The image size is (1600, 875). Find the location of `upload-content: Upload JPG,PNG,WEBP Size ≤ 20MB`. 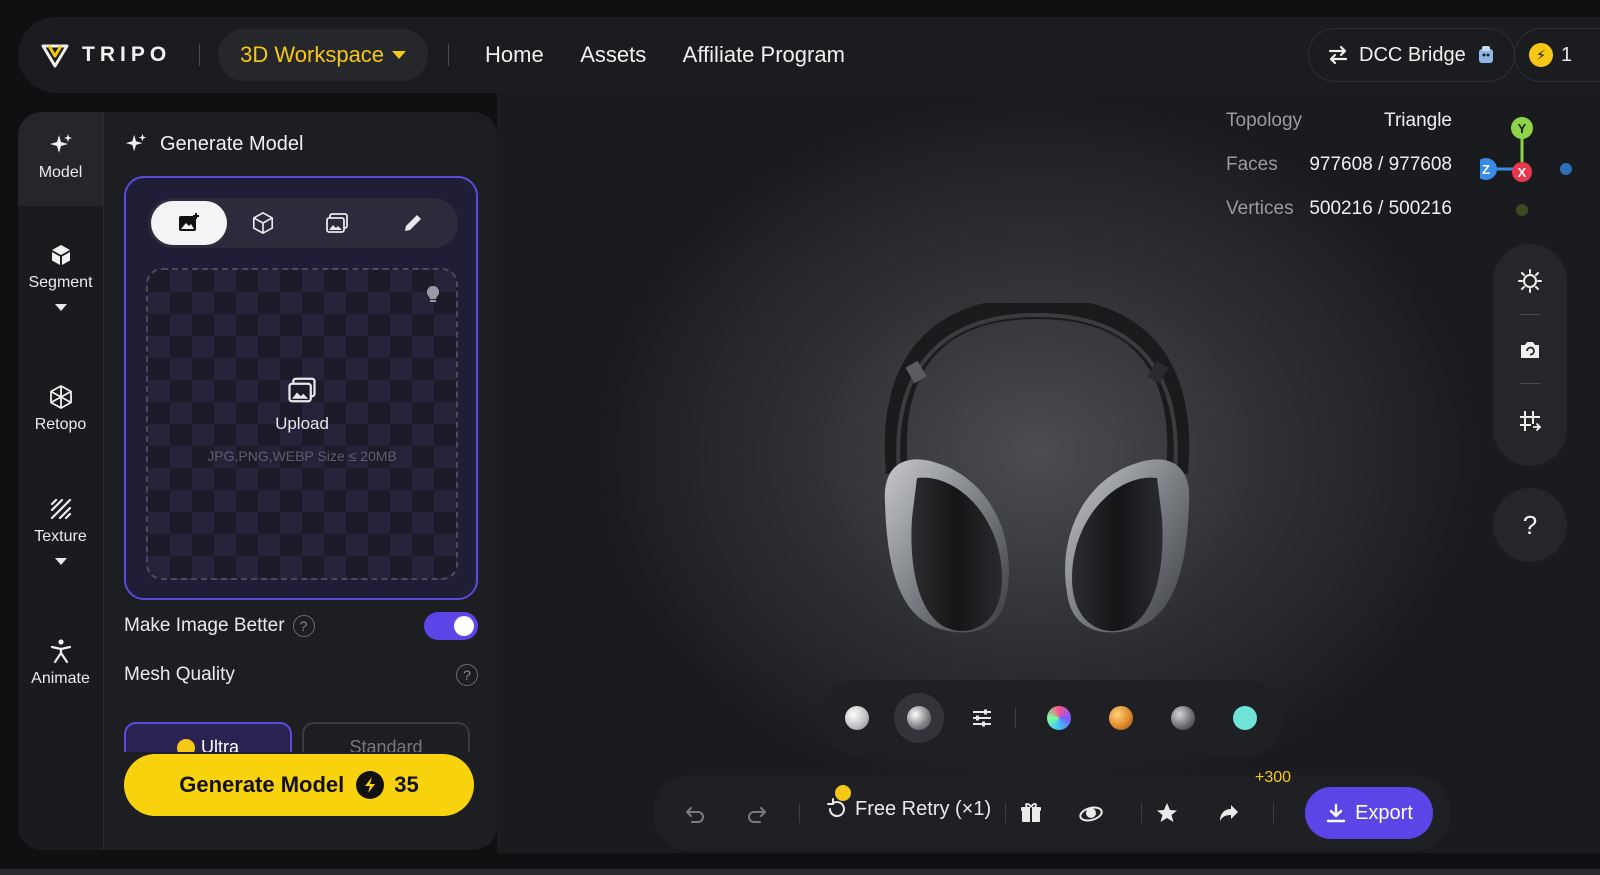

upload-content: Upload JPG,PNG,WEBP Size ≤ 20MB is located at coordinates (302, 420).